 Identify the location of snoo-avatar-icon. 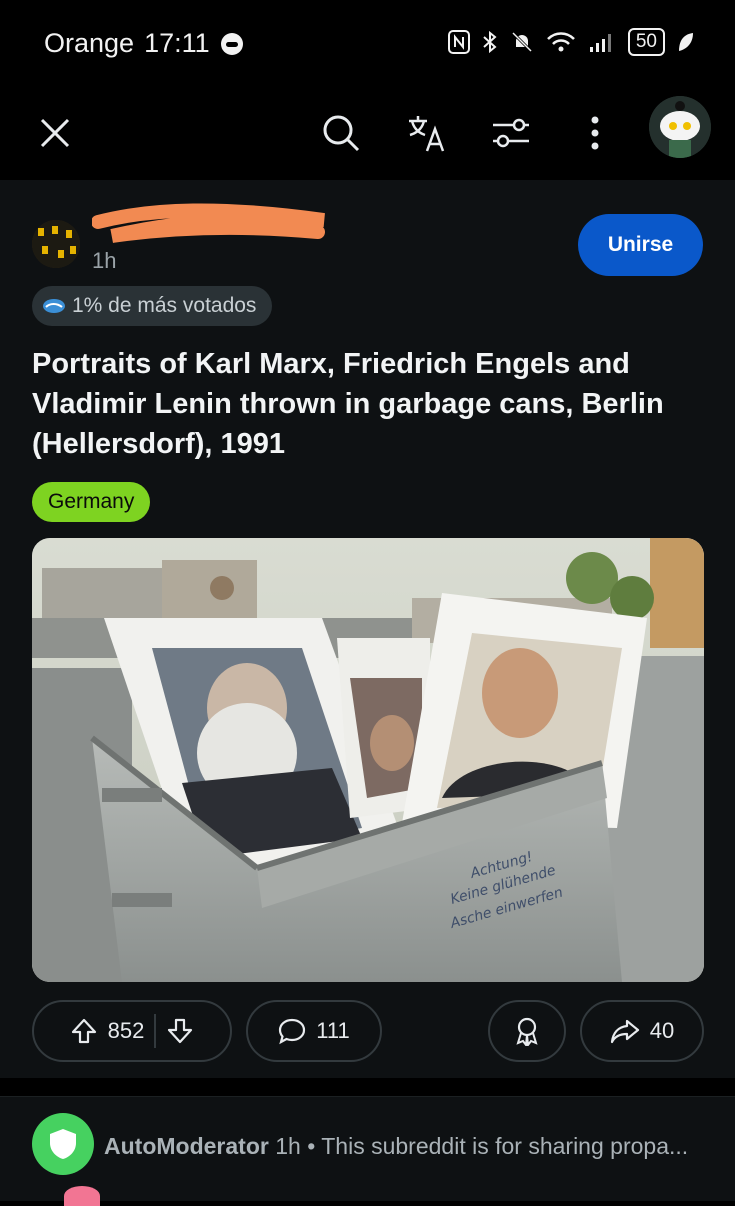
(680, 127).